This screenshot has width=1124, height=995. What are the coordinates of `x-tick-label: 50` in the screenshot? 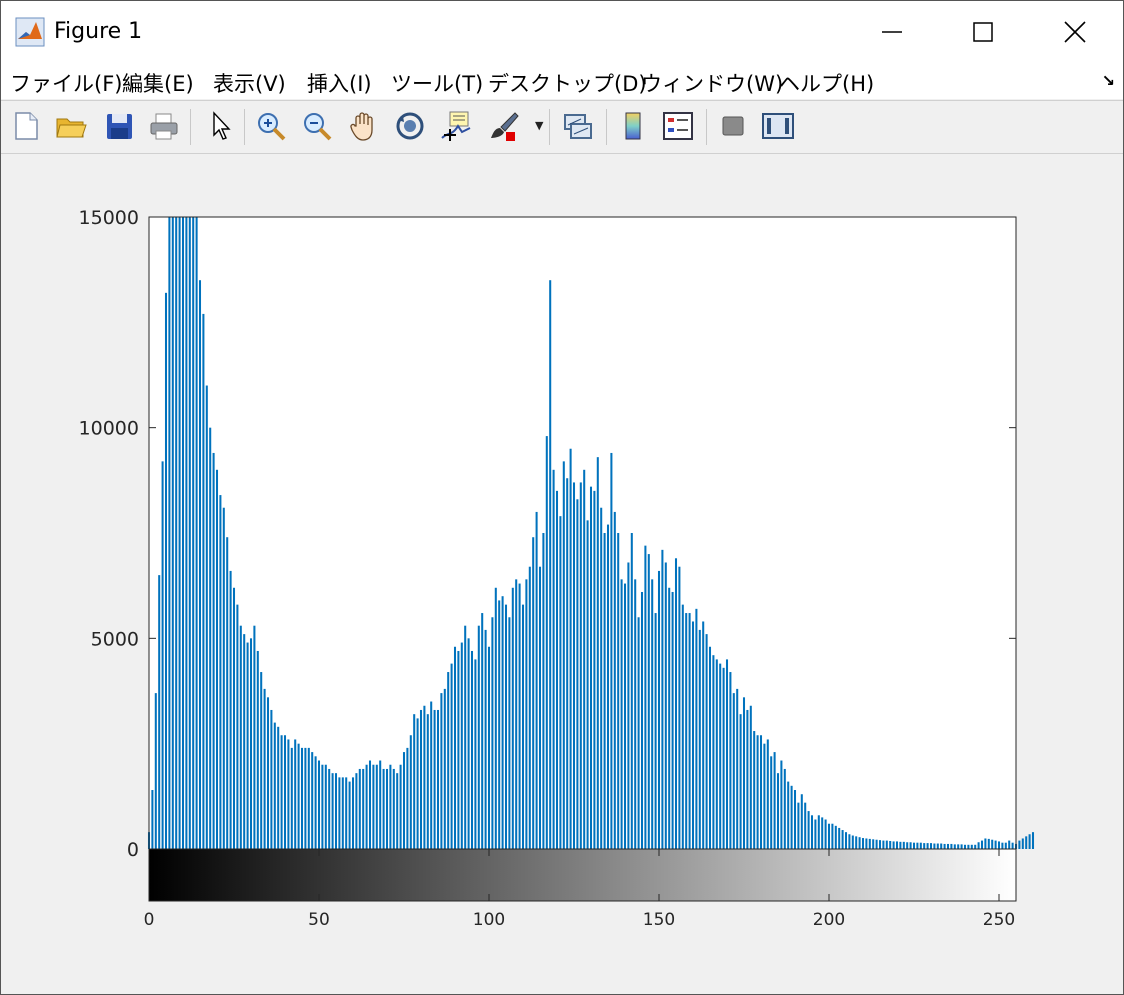 It's located at (319, 920).